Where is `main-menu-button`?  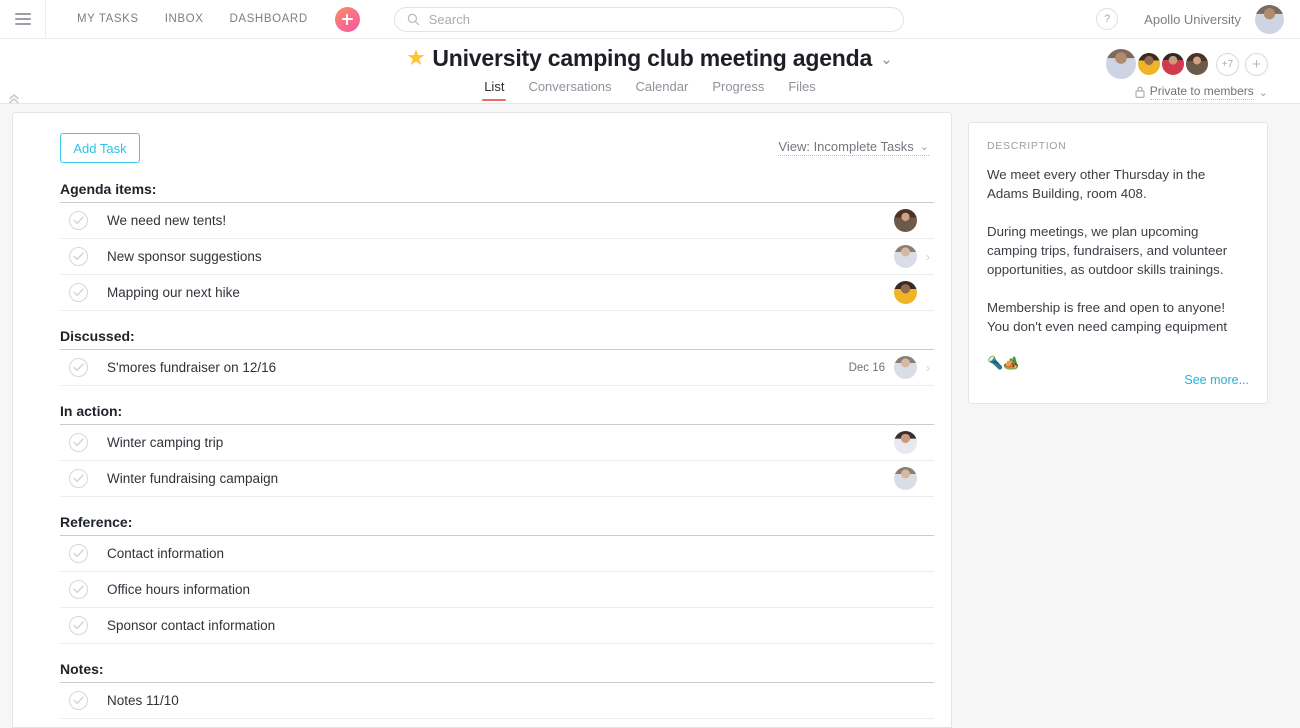 main-menu-button is located at coordinates (23, 19).